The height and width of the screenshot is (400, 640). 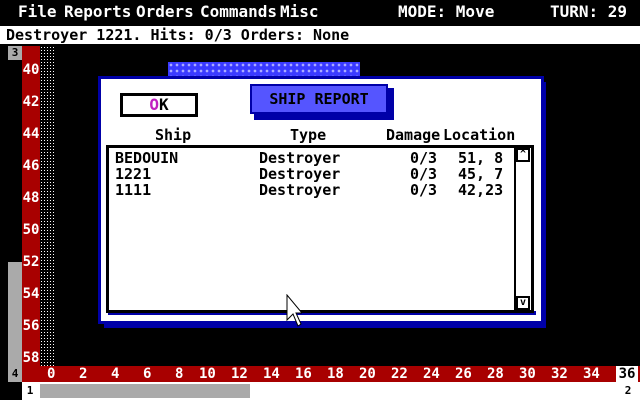 I want to click on sea-terrain, so click(x=264, y=69).